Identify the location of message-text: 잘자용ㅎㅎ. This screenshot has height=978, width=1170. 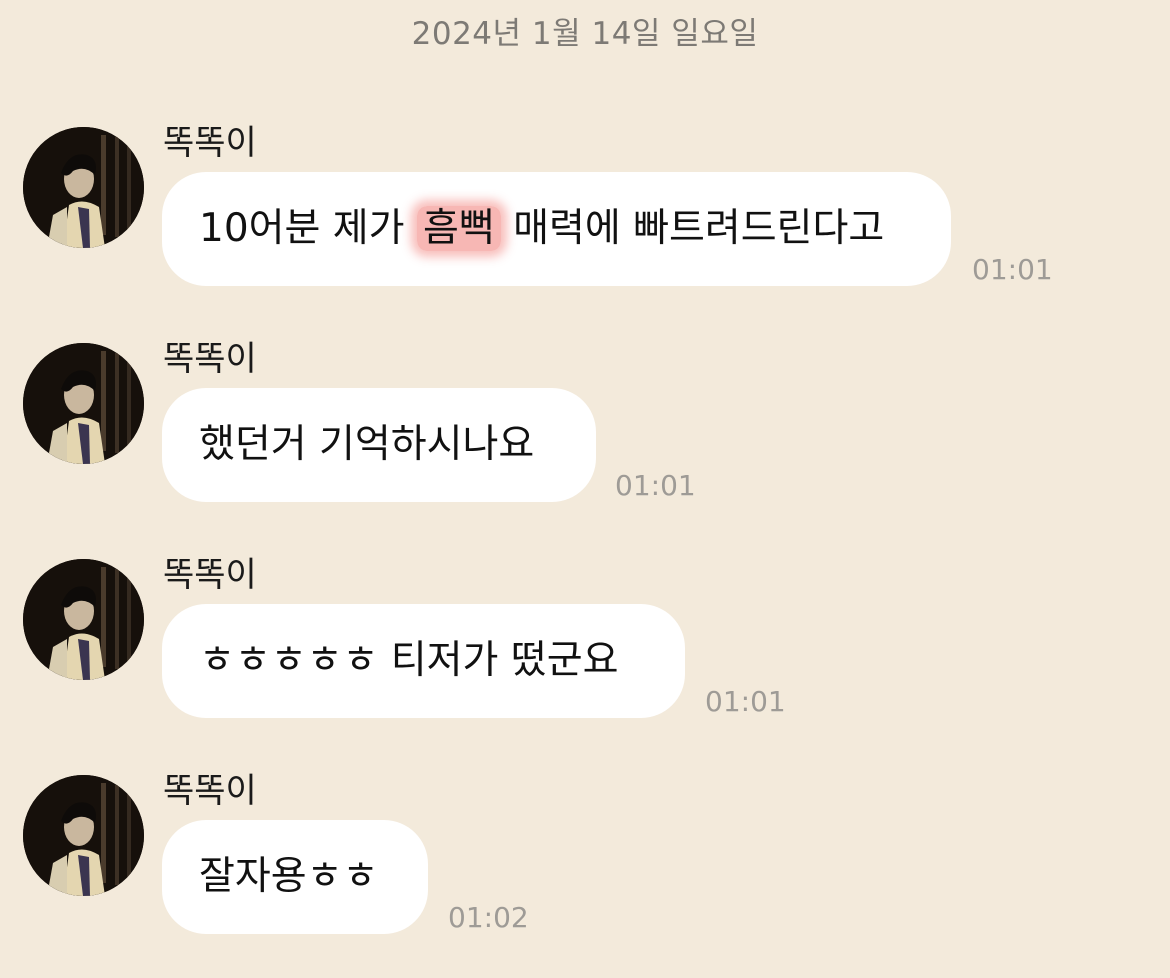
(289, 876).